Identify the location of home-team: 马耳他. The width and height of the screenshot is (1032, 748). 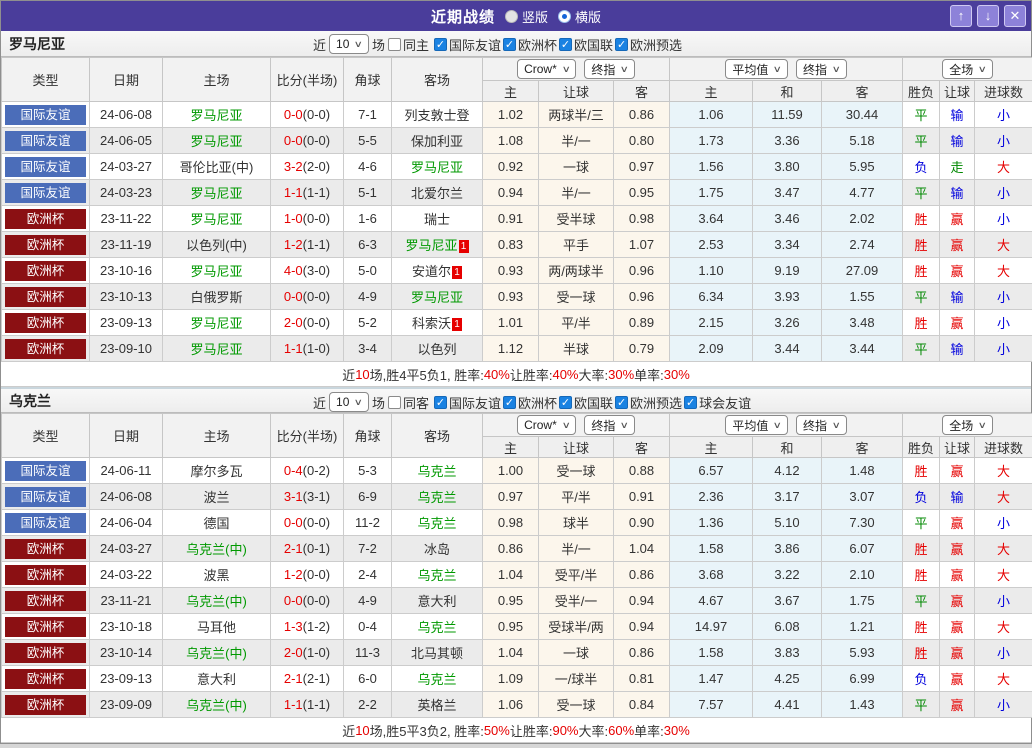
(216, 626).